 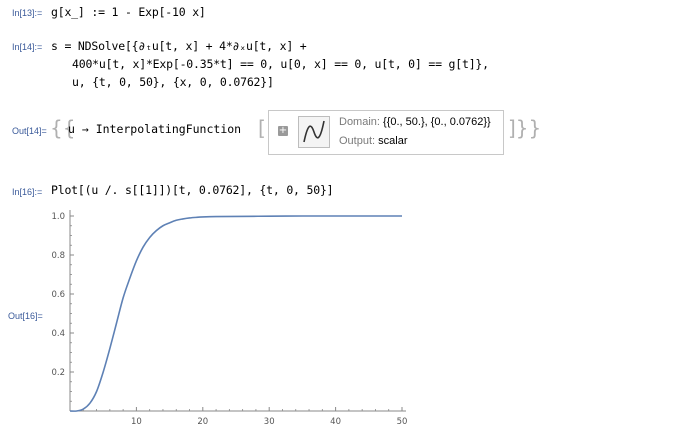 I want to click on out14-open-square: [, so click(x=262, y=128).